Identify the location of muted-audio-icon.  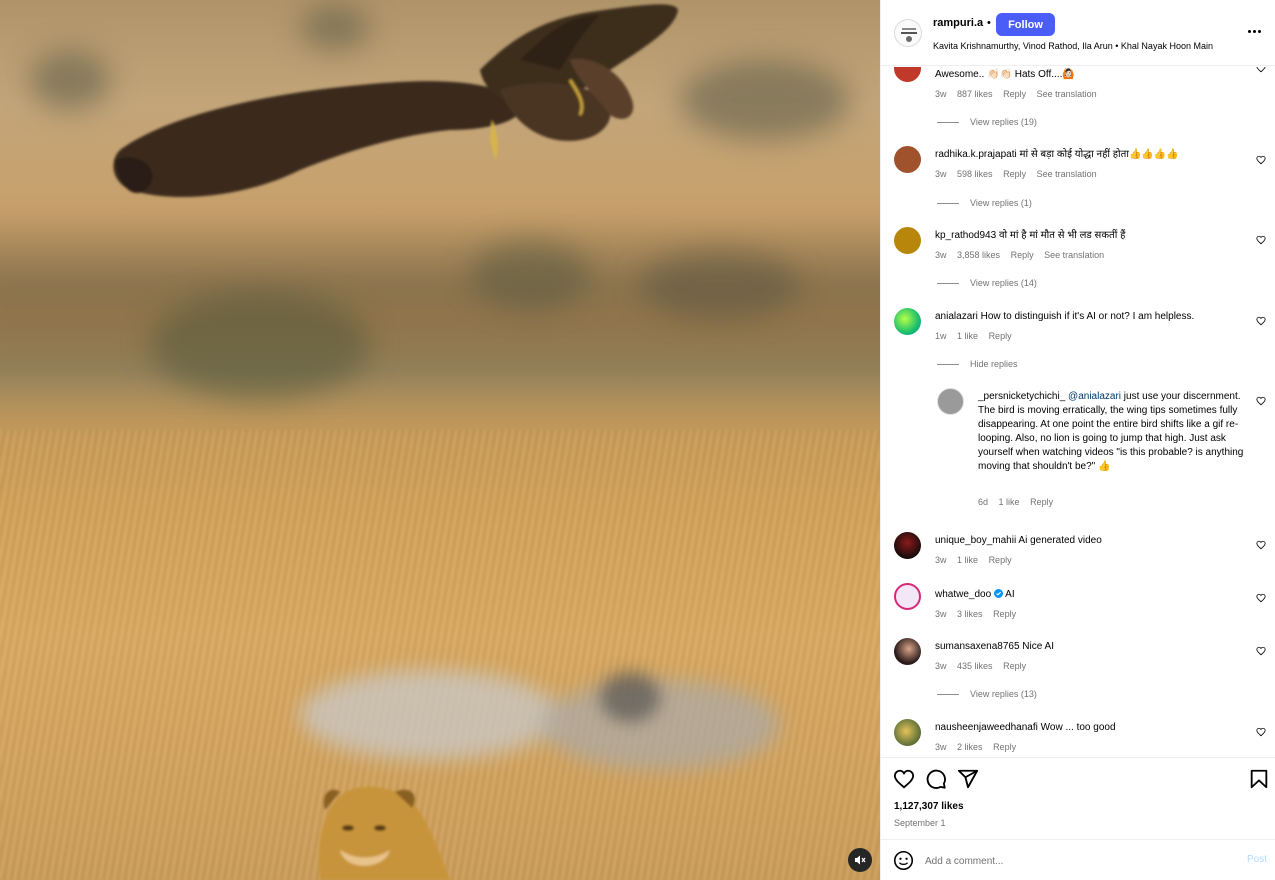
(860, 860).